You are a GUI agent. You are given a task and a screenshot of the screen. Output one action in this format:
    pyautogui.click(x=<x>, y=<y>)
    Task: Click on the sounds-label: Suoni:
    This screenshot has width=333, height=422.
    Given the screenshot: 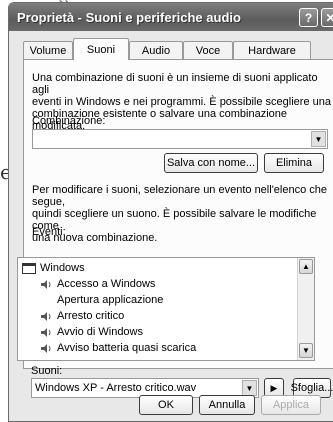 What is the action you would take?
    pyautogui.click(x=47, y=371)
    